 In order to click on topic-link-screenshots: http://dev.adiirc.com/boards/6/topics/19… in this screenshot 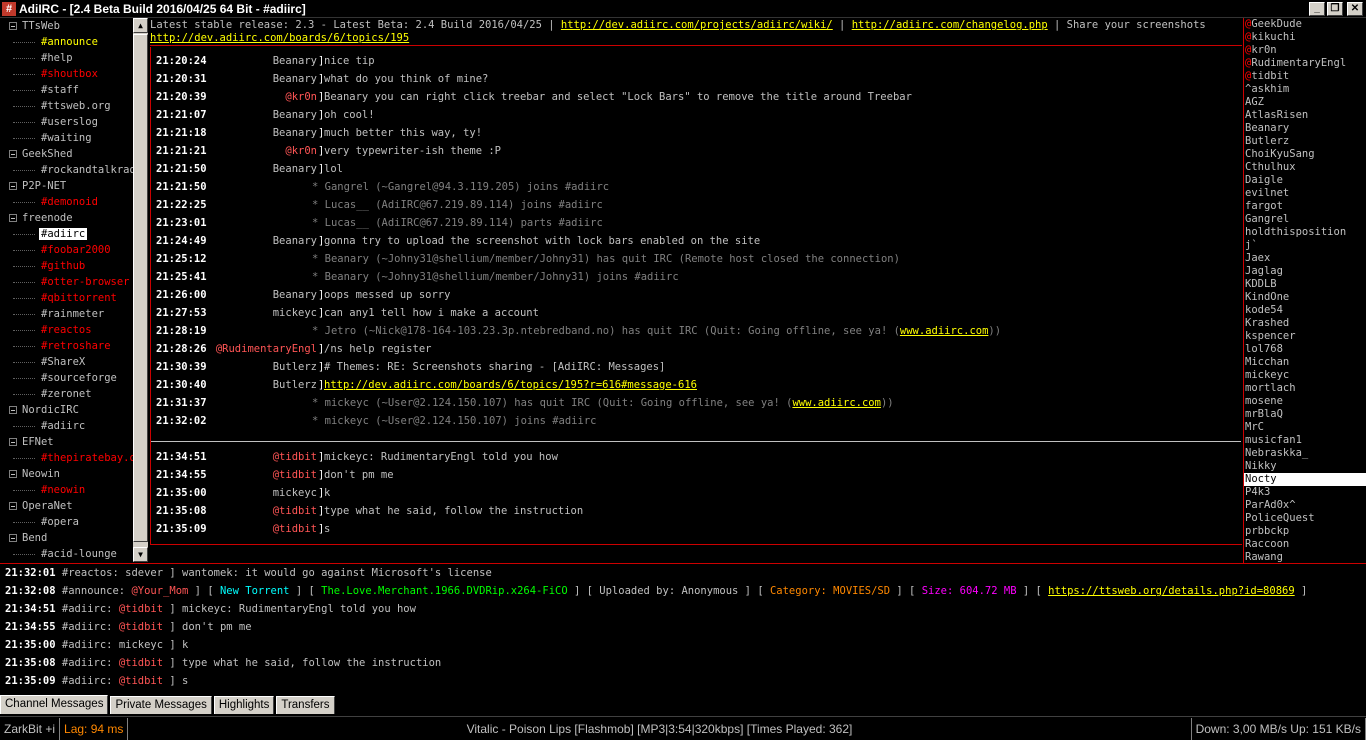, I will do `click(279, 38)`.